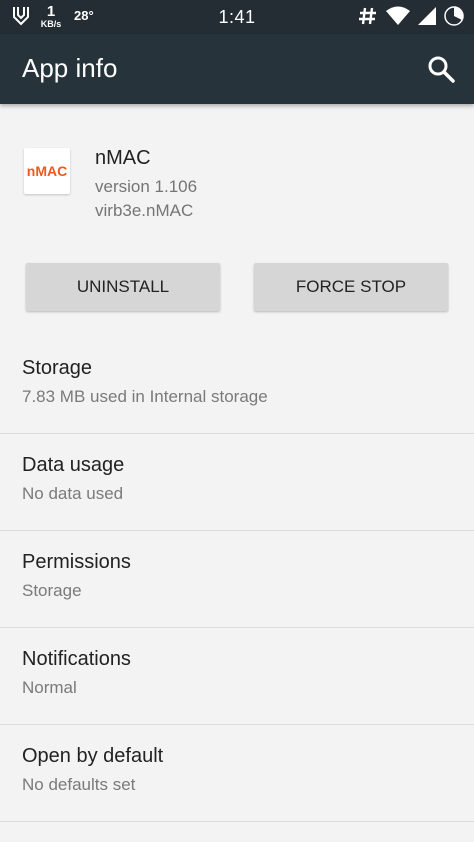 This screenshot has width=474, height=842. I want to click on search-icon, so click(441, 72).